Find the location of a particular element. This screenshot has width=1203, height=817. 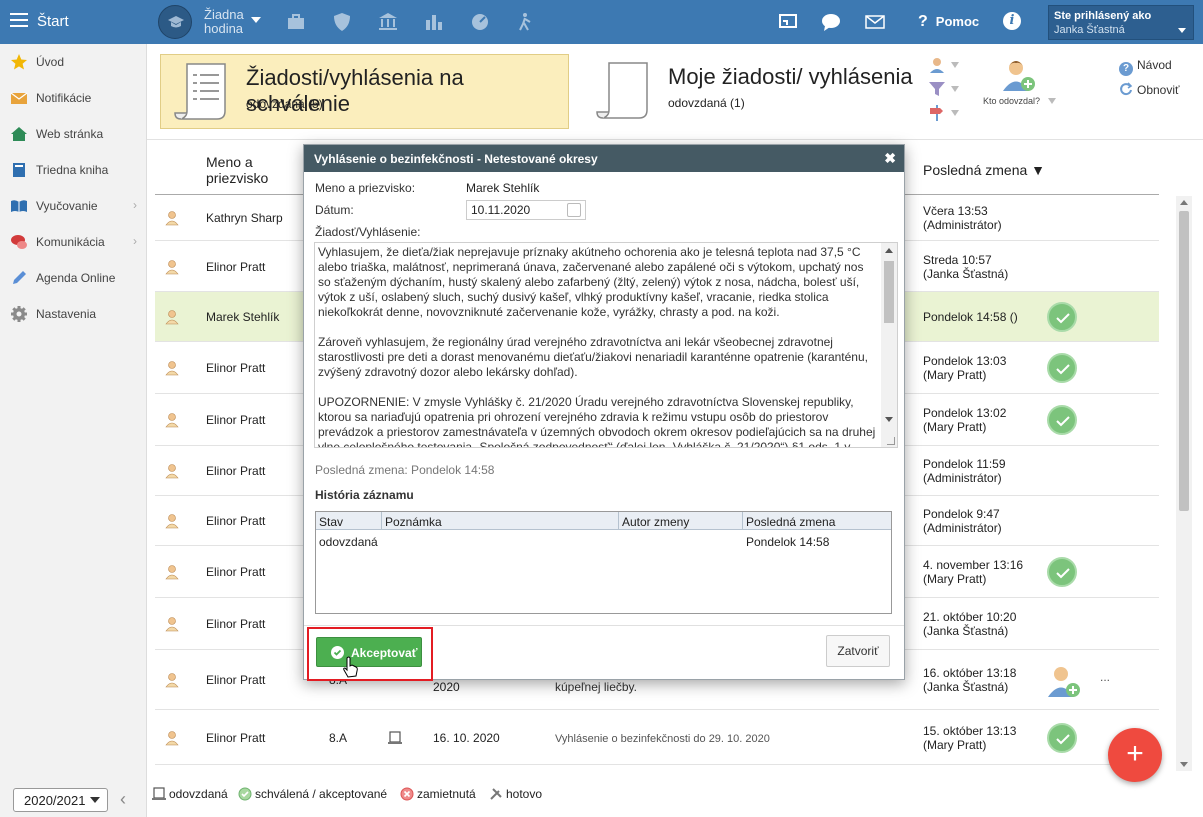

sidebar-item-triedna-kniha: Triedna kniha is located at coordinates (73, 170).